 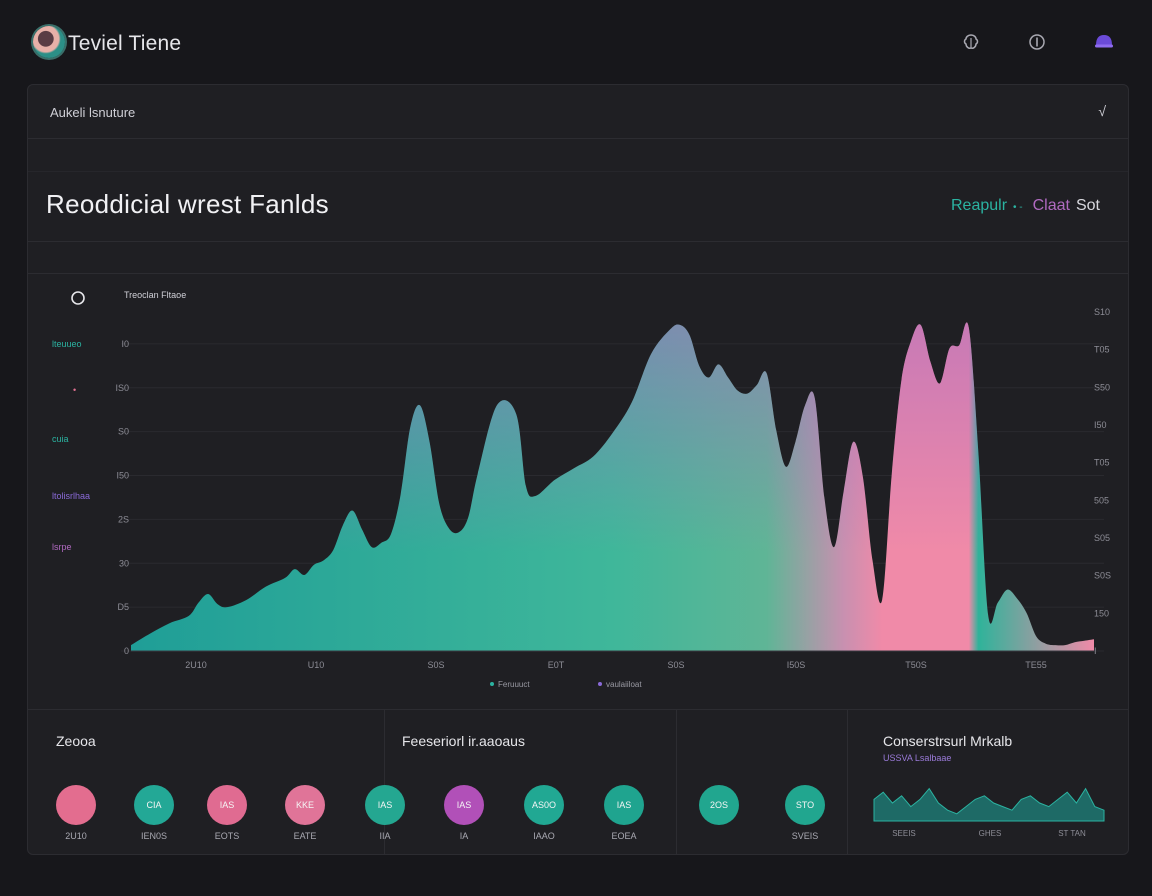 I want to click on y-right-tick-label: S50, so click(x=1102, y=387).